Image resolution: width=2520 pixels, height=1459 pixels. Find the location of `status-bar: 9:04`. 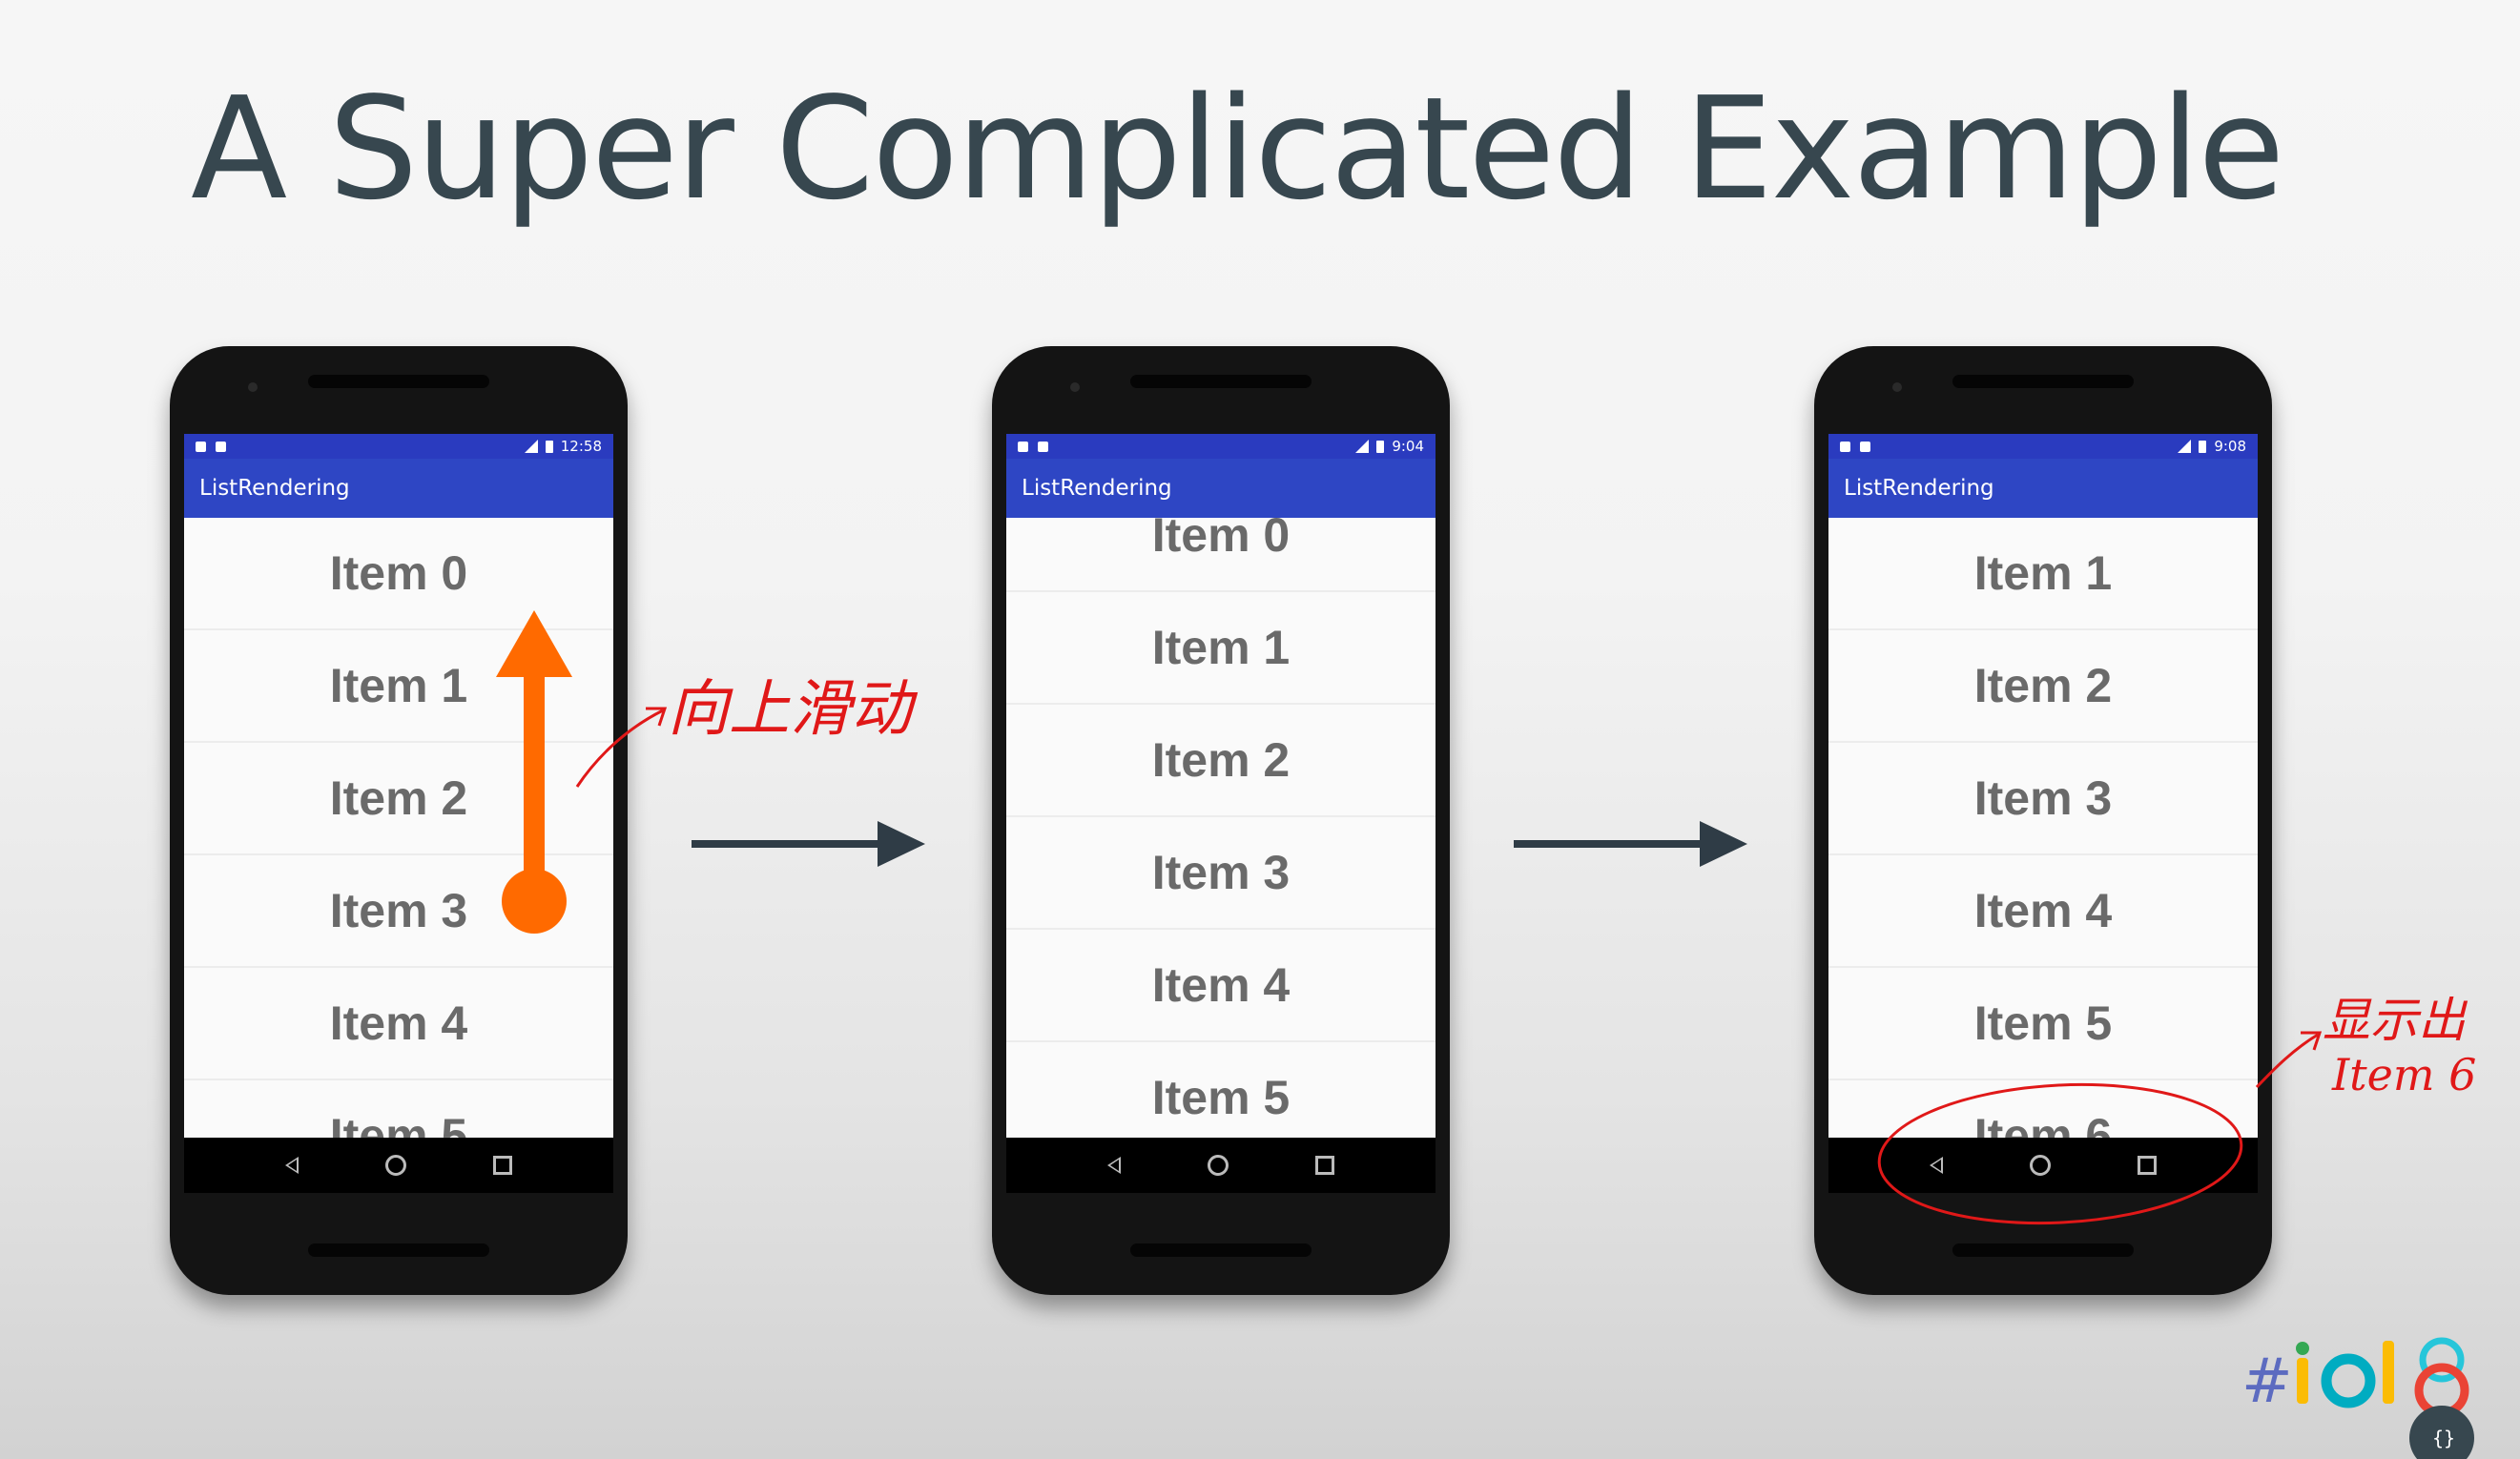

status-bar: 9:04 is located at coordinates (1221, 447).